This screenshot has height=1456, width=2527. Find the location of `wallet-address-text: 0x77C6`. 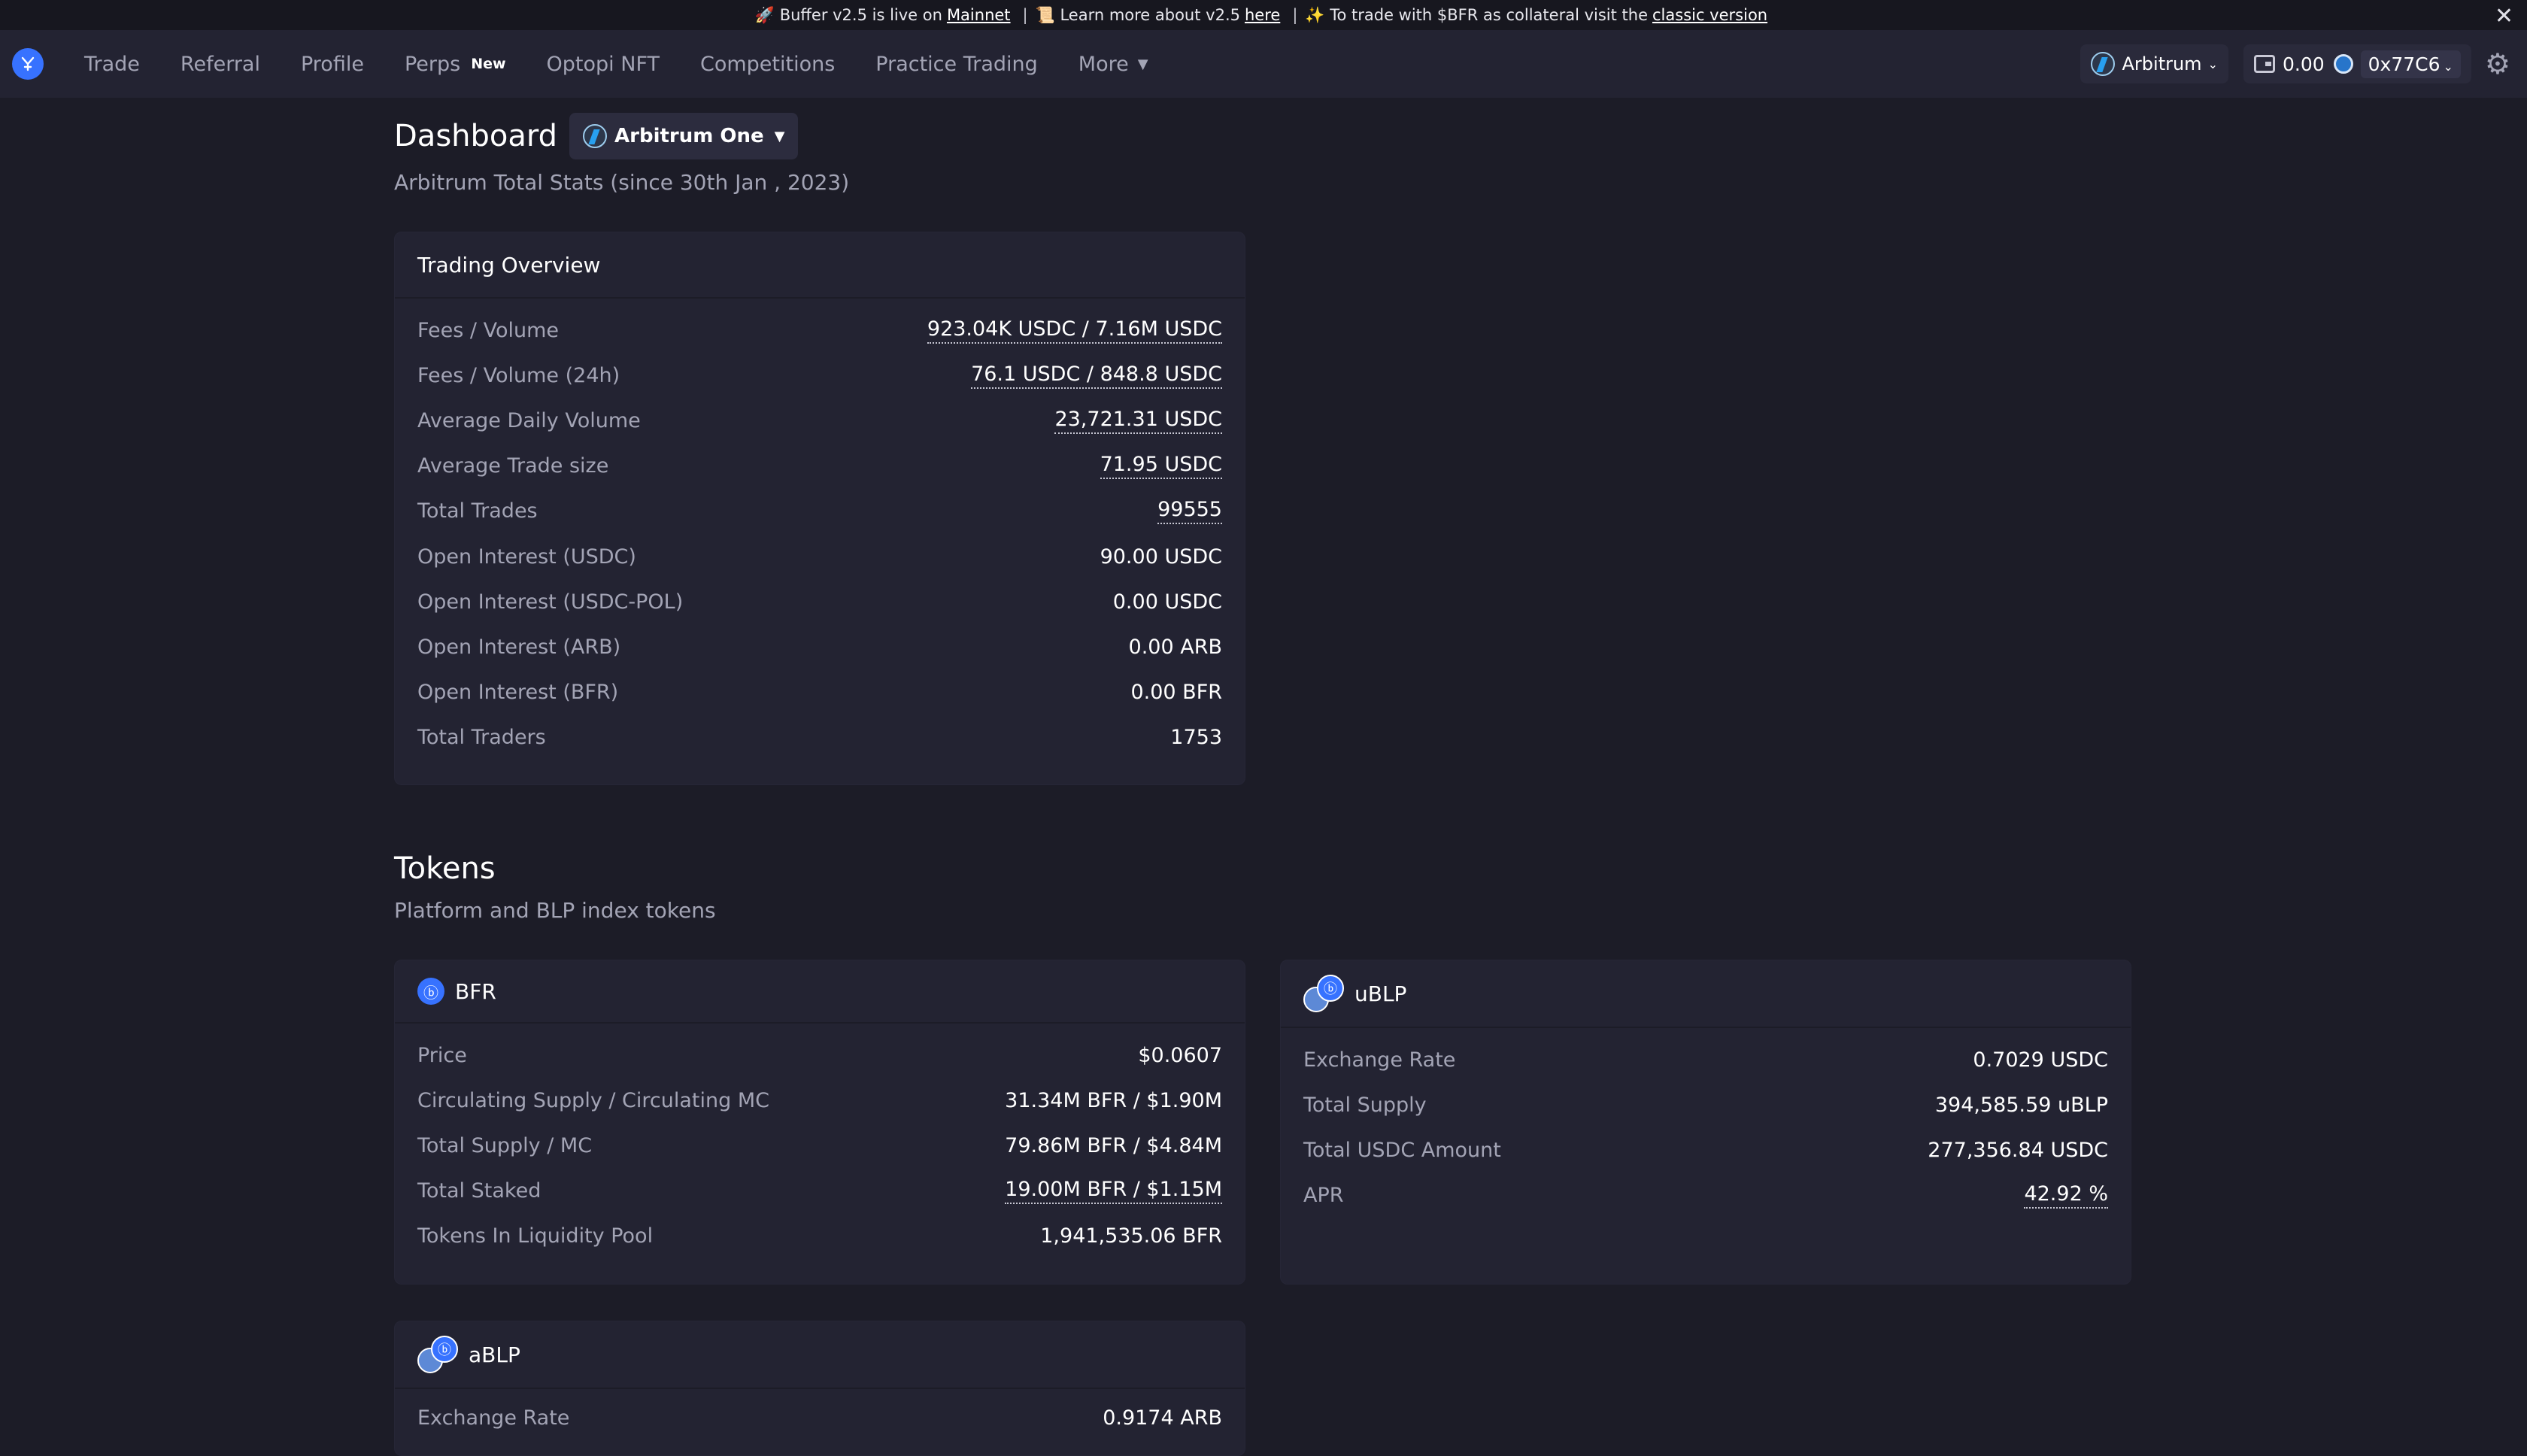

wallet-address-text: 0x77C6 is located at coordinates (2404, 64).